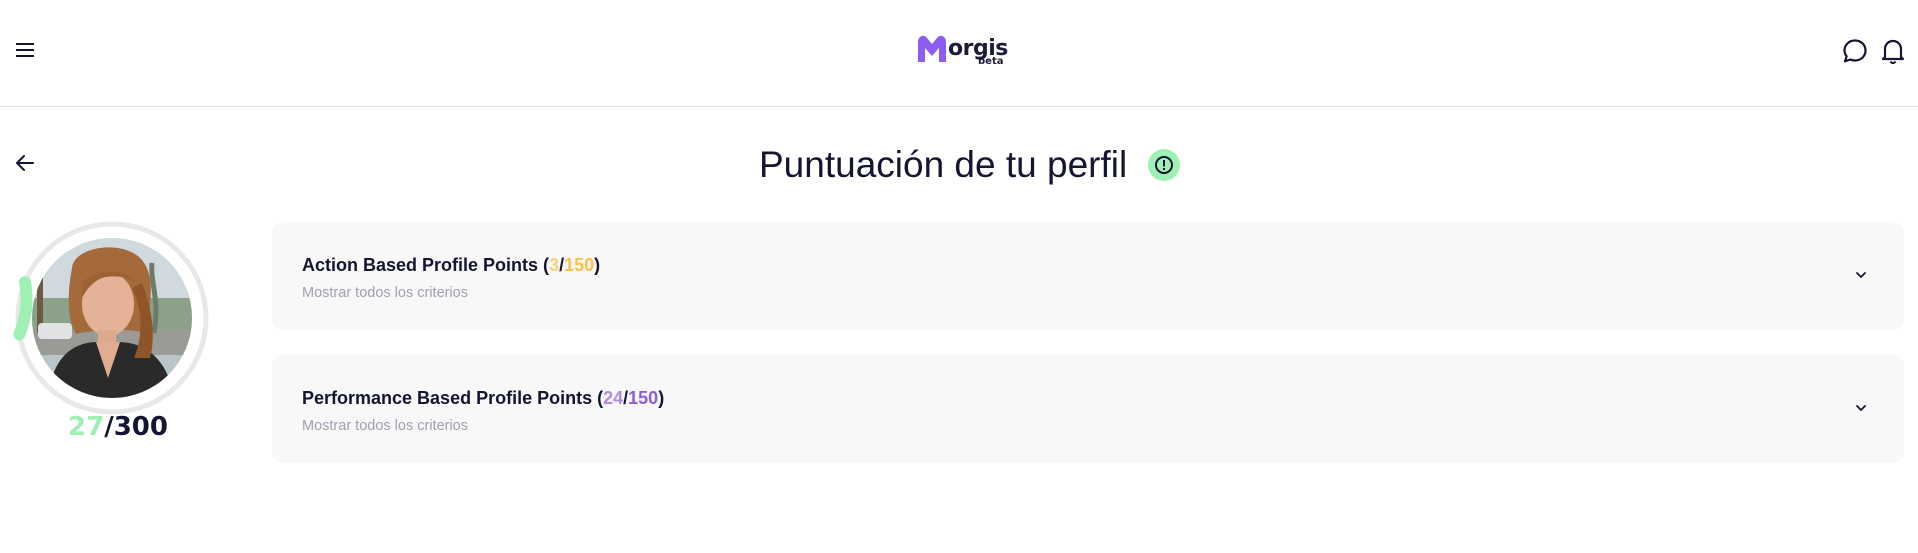 The width and height of the screenshot is (1918, 553). I want to click on morgis-logo: orgis beta, so click(962, 51).